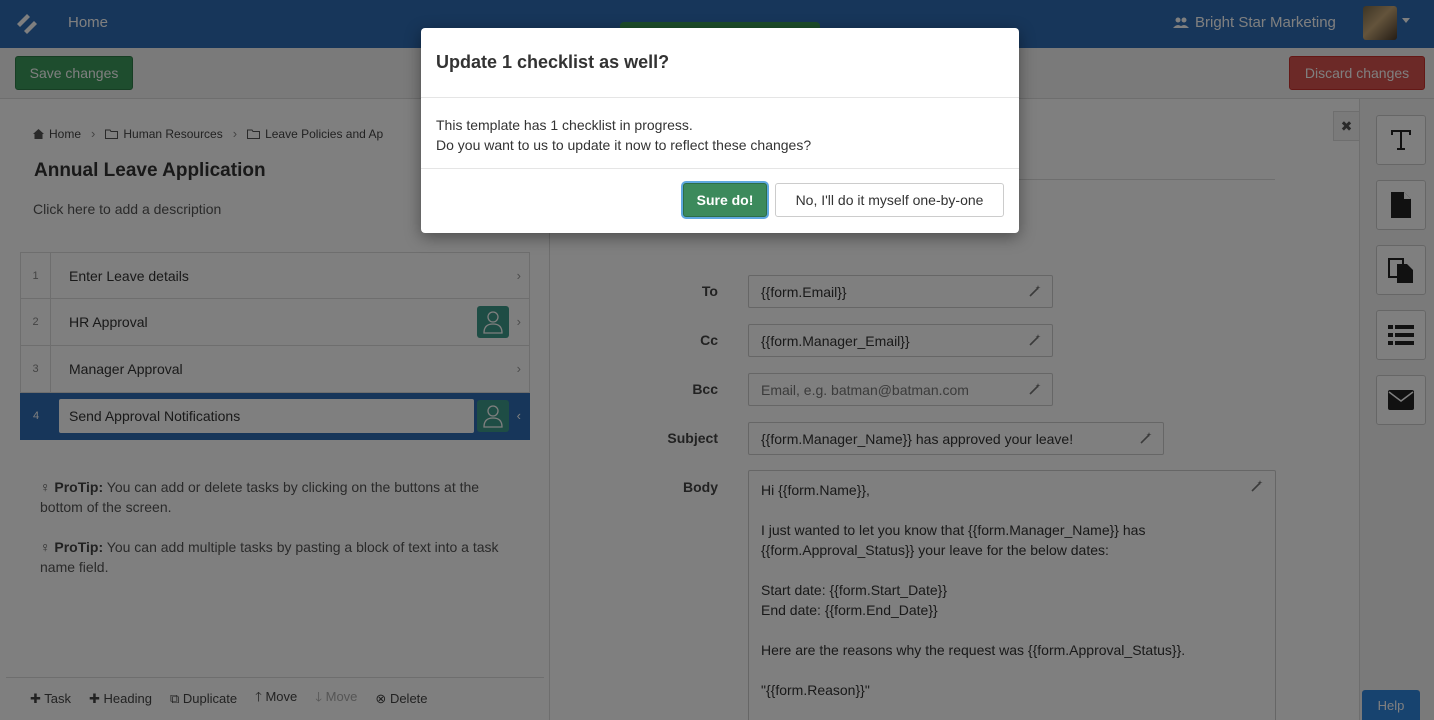 The width and height of the screenshot is (1434, 720). I want to click on dialog-title: Update 1 checklist as well?, so click(720, 63).